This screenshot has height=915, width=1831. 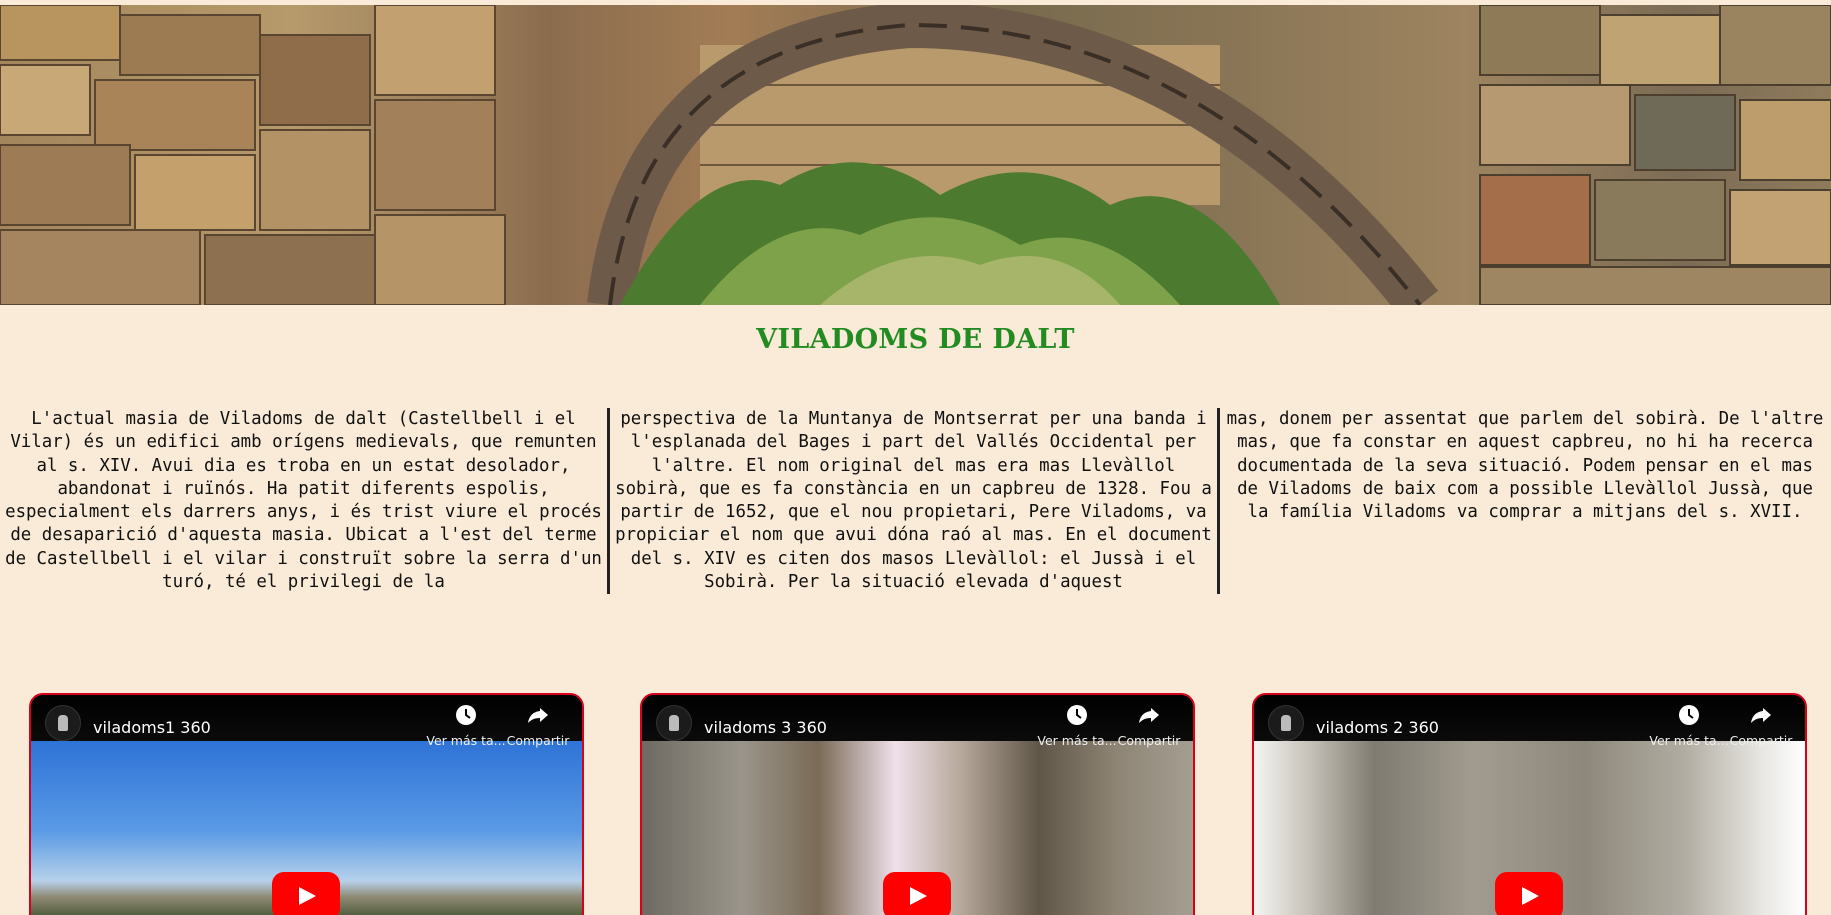 I want to click on video-embed-2: viladoms 3 360 Ver más ta... Compartir, so click(x=917, y=804).